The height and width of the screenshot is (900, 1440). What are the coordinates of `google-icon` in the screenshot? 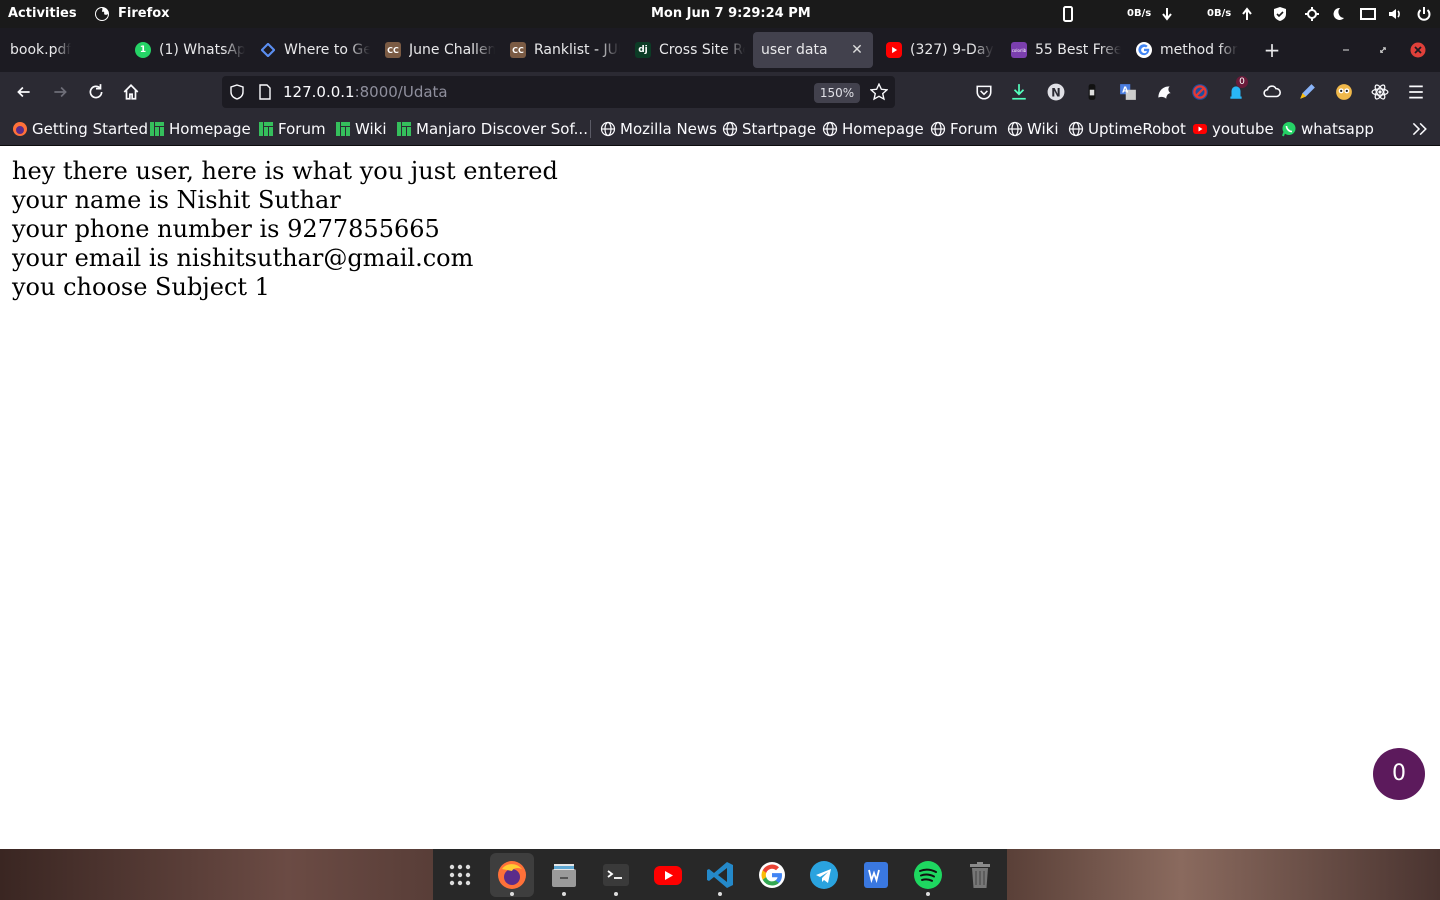 It's located at (1144, 50).